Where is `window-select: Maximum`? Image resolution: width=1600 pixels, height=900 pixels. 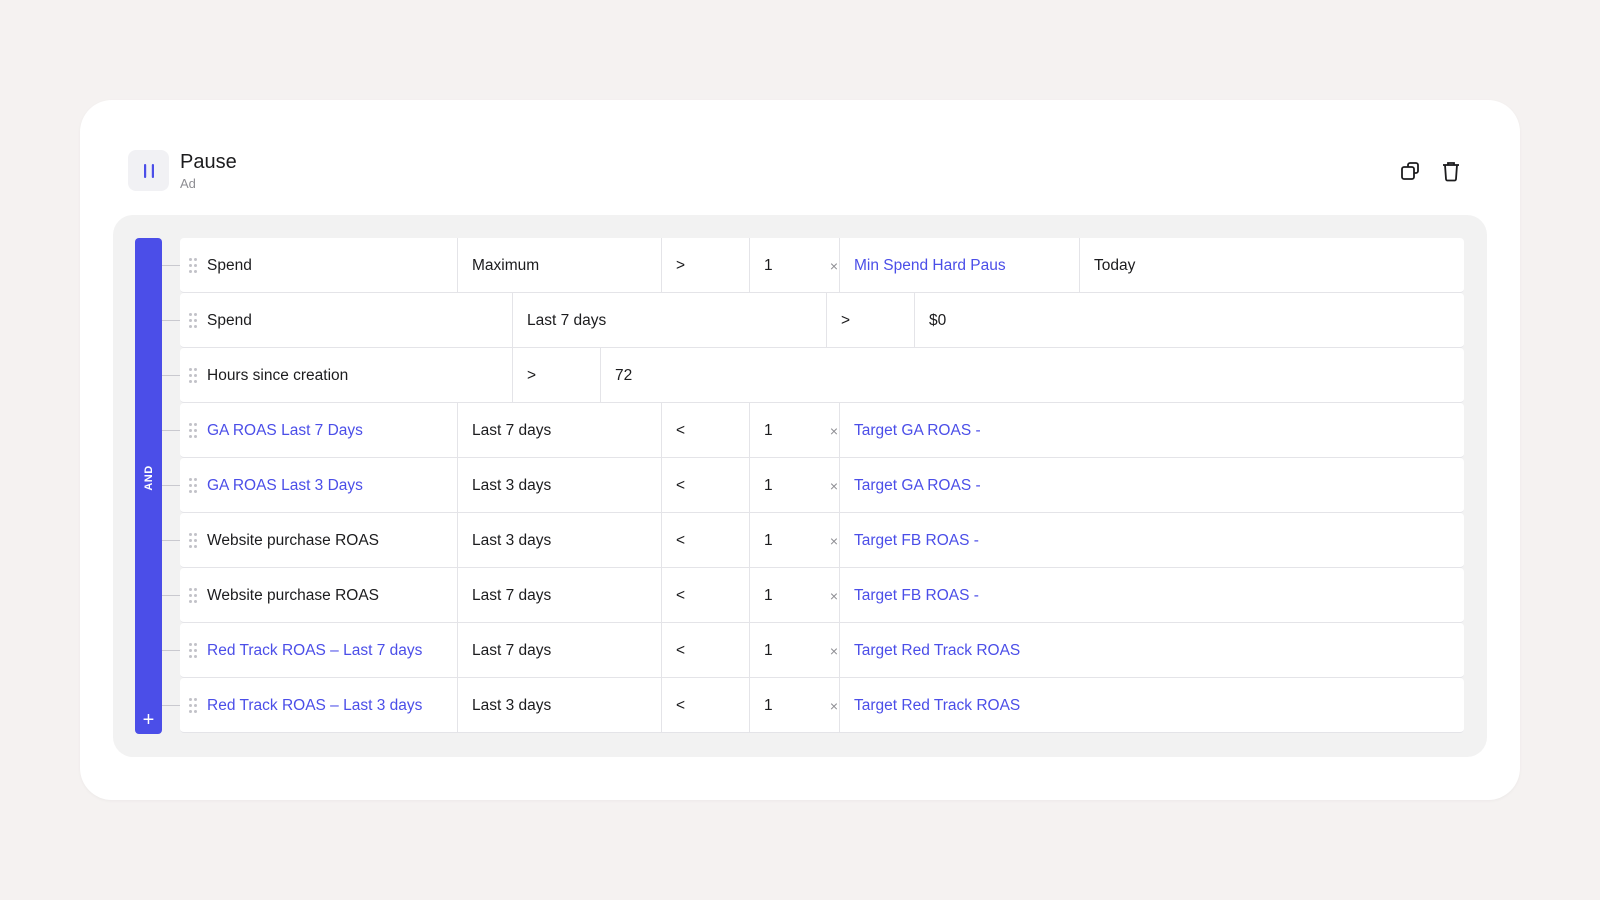 window-select: Maximum is located at coordinates (559, 265).